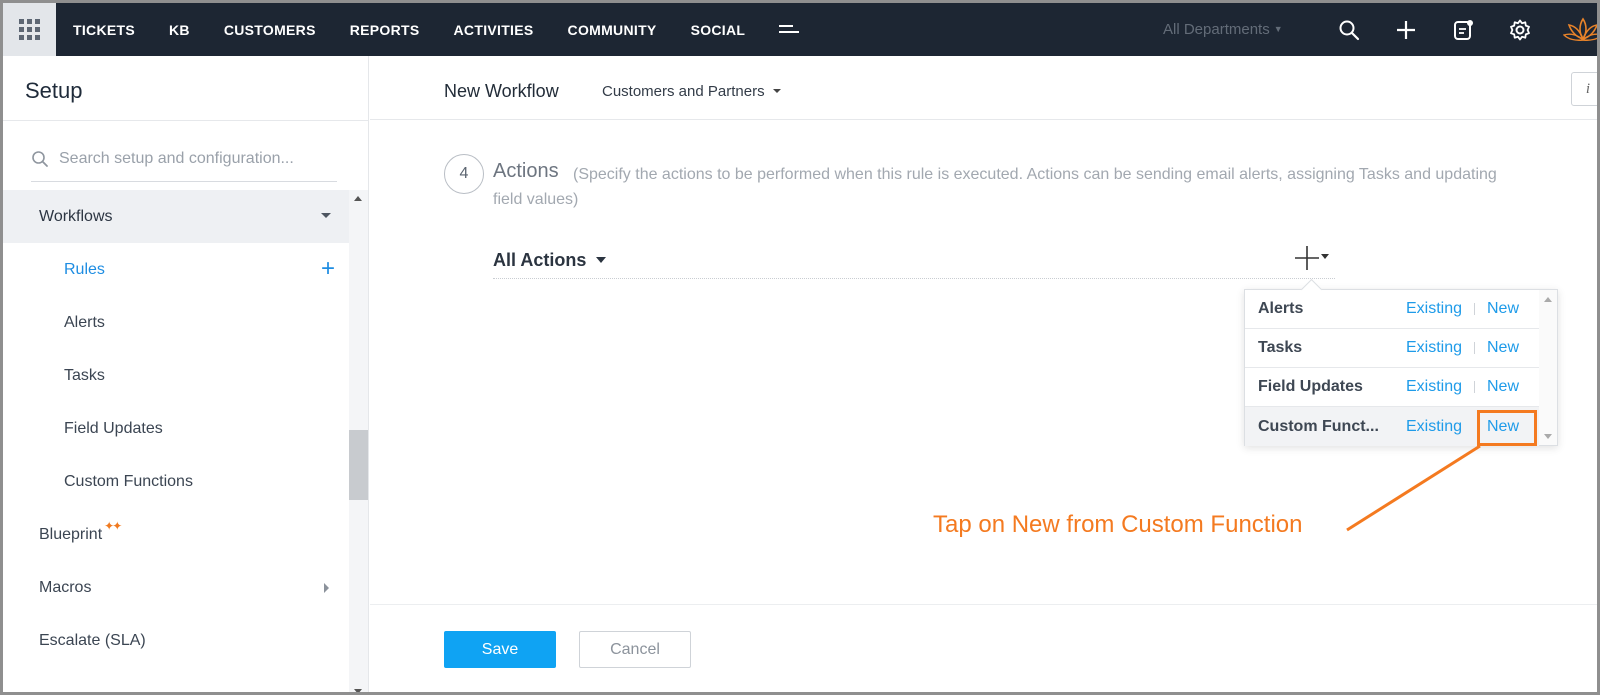 This screenshot has width=1600, height=695. I want to click on sidebar-item-blueprint: Blueprint ✦✦, so click(176, 534).